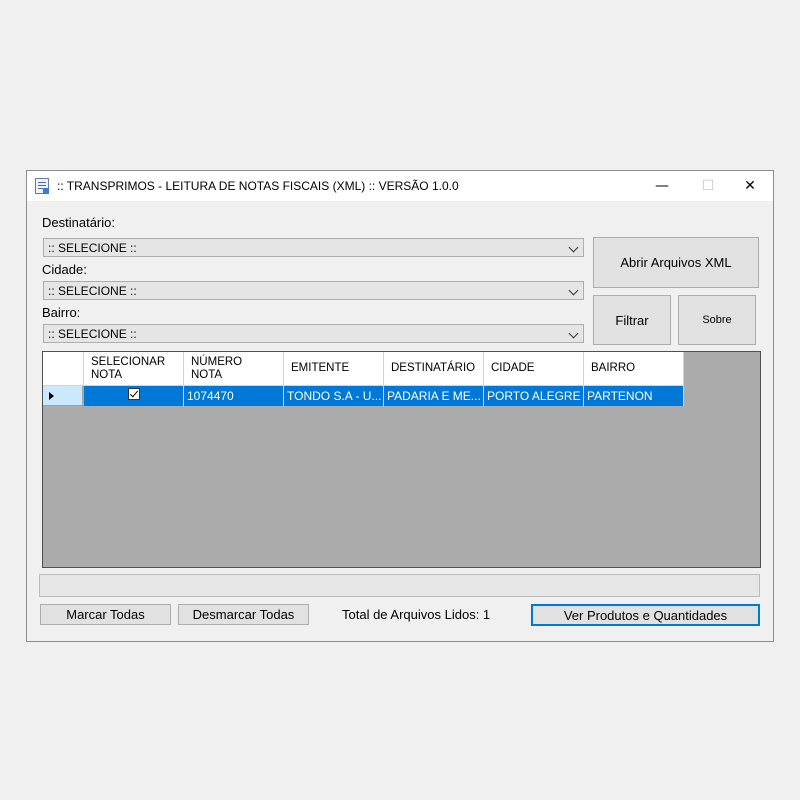  Describe the element at coordinates (92, 334) in the screenshot. I see `bairro-select-value: :: SELECIONE ::` at that location.